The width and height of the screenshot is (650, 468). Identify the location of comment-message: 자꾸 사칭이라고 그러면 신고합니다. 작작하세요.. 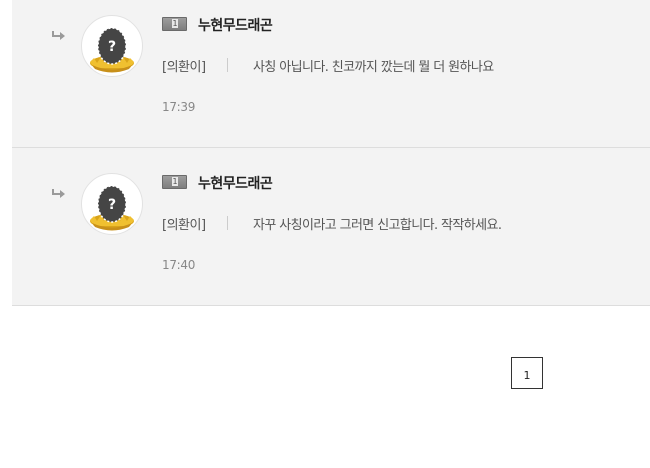
(377, 225).